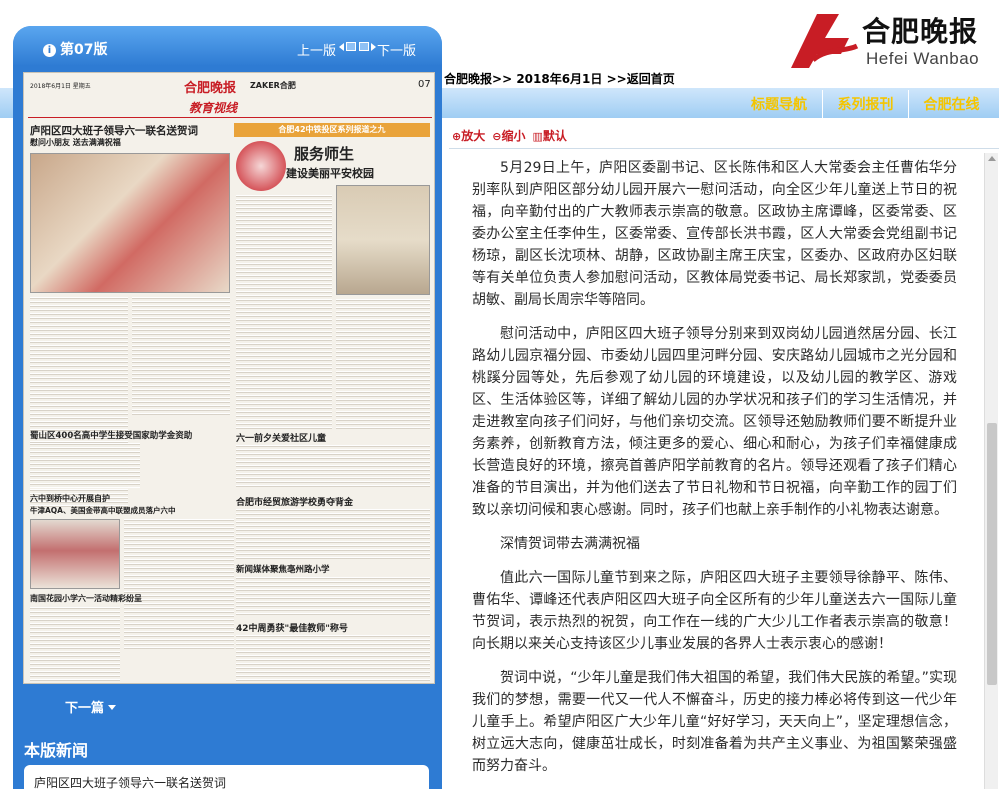 This screenshot has height=795, width=999. I want to click on zoom-in-button: ⊕放大, so click(468, 135).